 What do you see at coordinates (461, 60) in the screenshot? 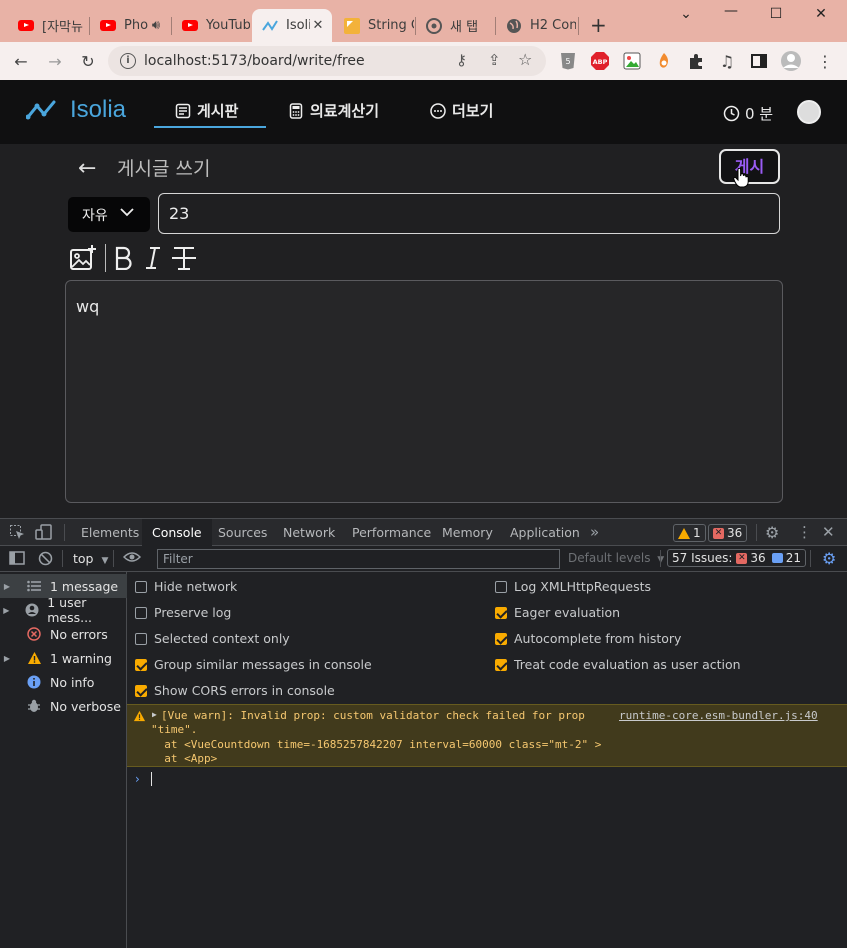
I see `key-icon: ⚷` at bounding box center [461, 60].